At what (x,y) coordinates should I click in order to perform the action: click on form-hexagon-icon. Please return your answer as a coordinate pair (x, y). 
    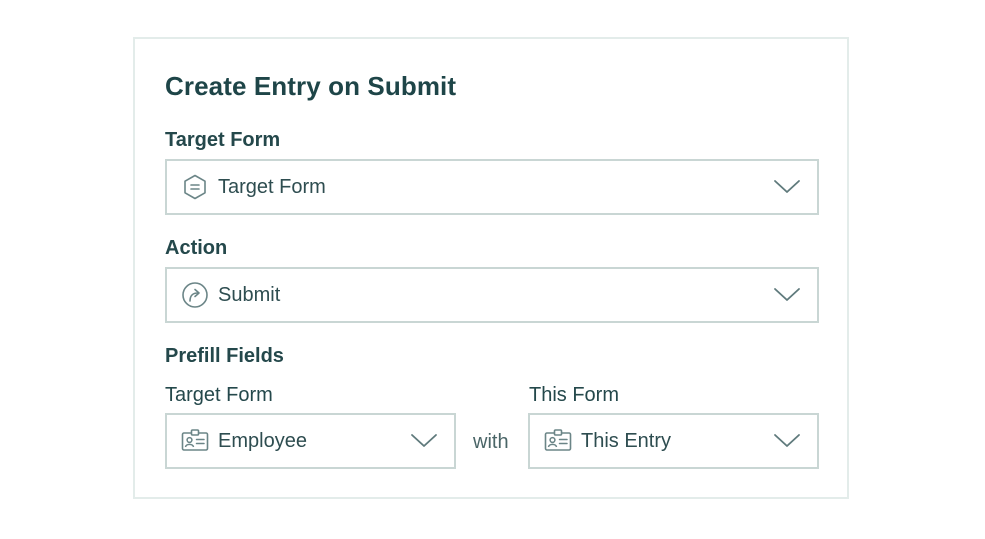
    Looking at the image, I should click on (195, 187).